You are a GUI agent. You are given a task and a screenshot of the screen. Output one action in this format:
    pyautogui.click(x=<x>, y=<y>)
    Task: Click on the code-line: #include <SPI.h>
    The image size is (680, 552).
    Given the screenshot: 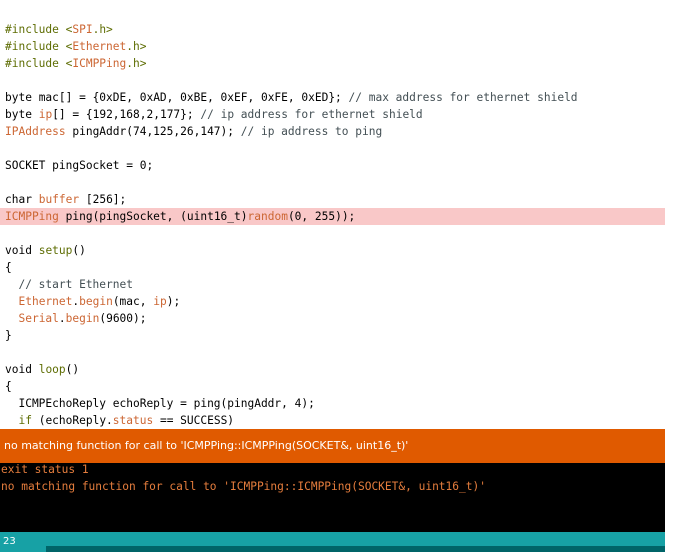 What is the action you would take?
    pyautogui.click(x=59, y=29)
    